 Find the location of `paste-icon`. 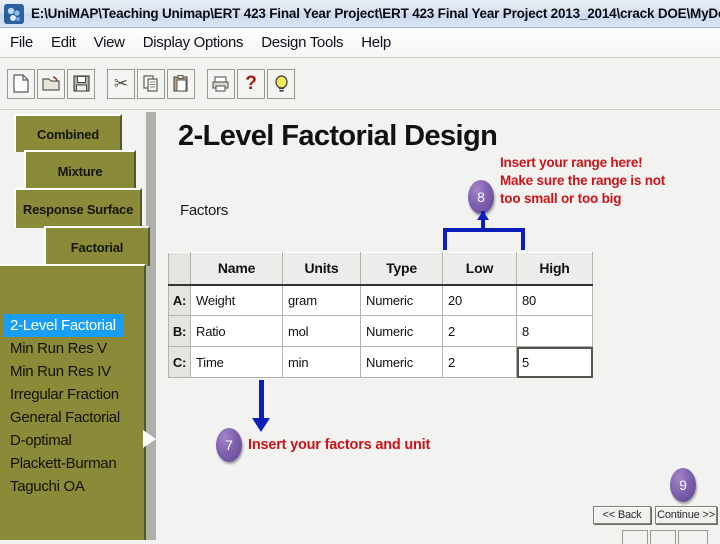

paste-icon is located at coordinates (180, 83).